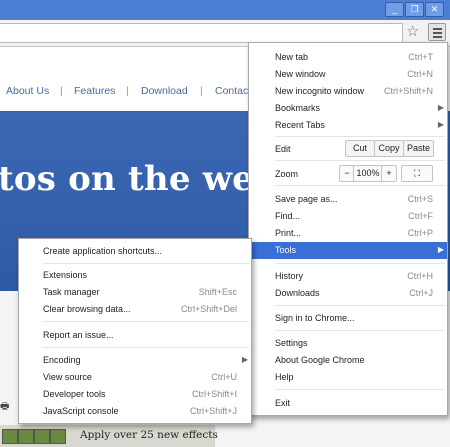  I want to click on cut-button: Cut, so click(360, 148).